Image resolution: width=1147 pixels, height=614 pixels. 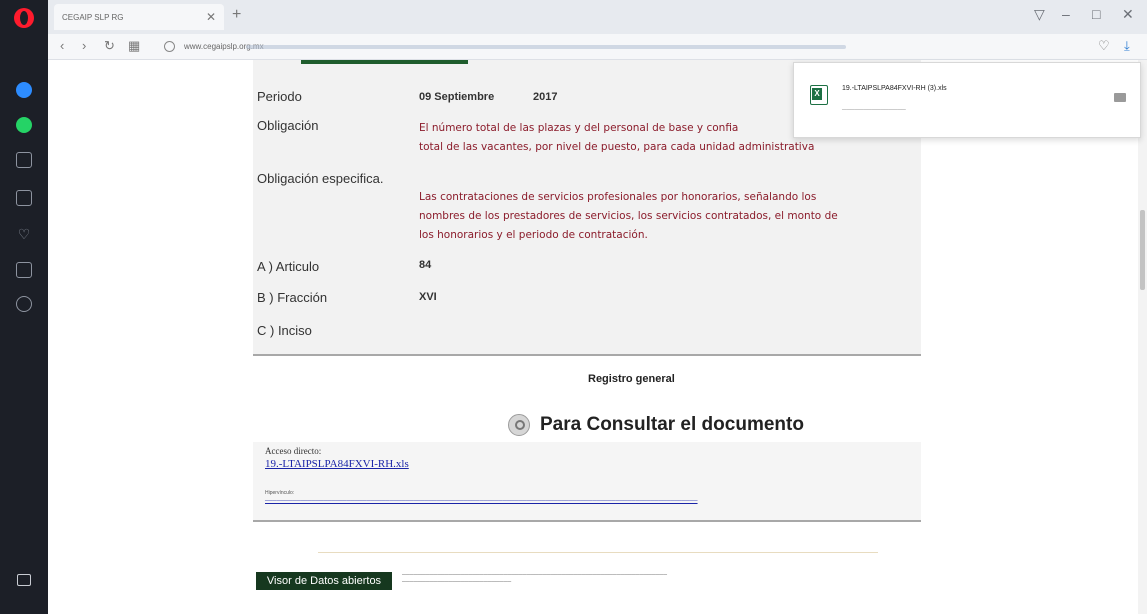 I want to click on articulo-label: A ) Articulo, so click(x=288, y=266).